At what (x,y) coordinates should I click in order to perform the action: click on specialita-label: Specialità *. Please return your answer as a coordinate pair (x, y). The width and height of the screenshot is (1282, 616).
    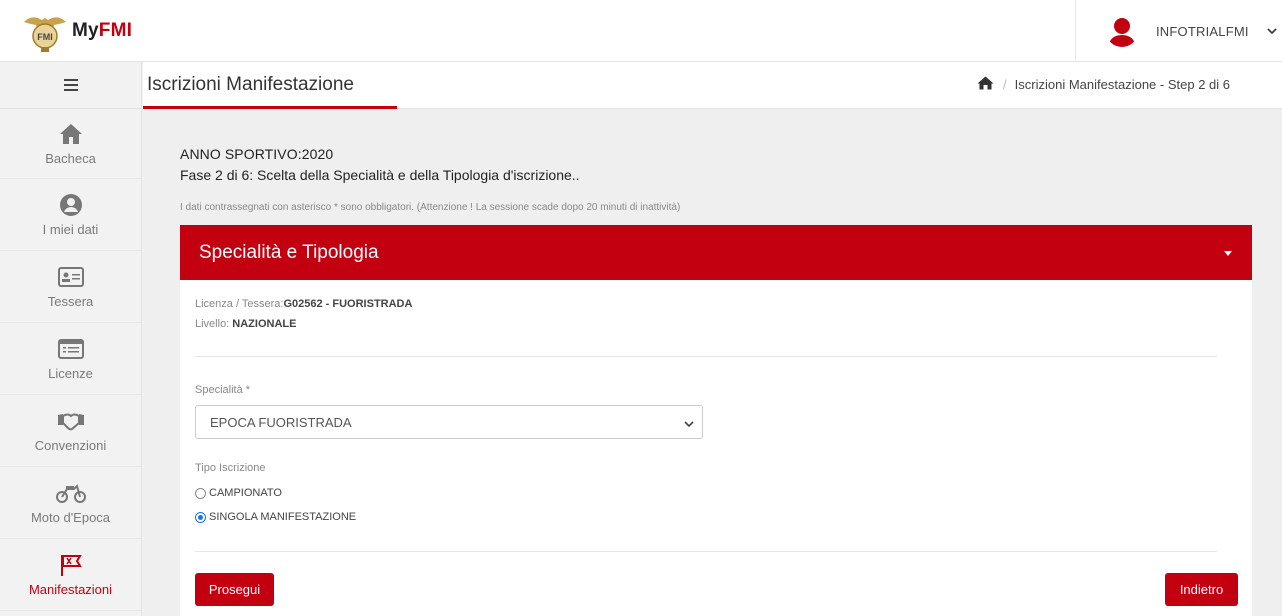
    Looking at the image, I should click on (223, 390).